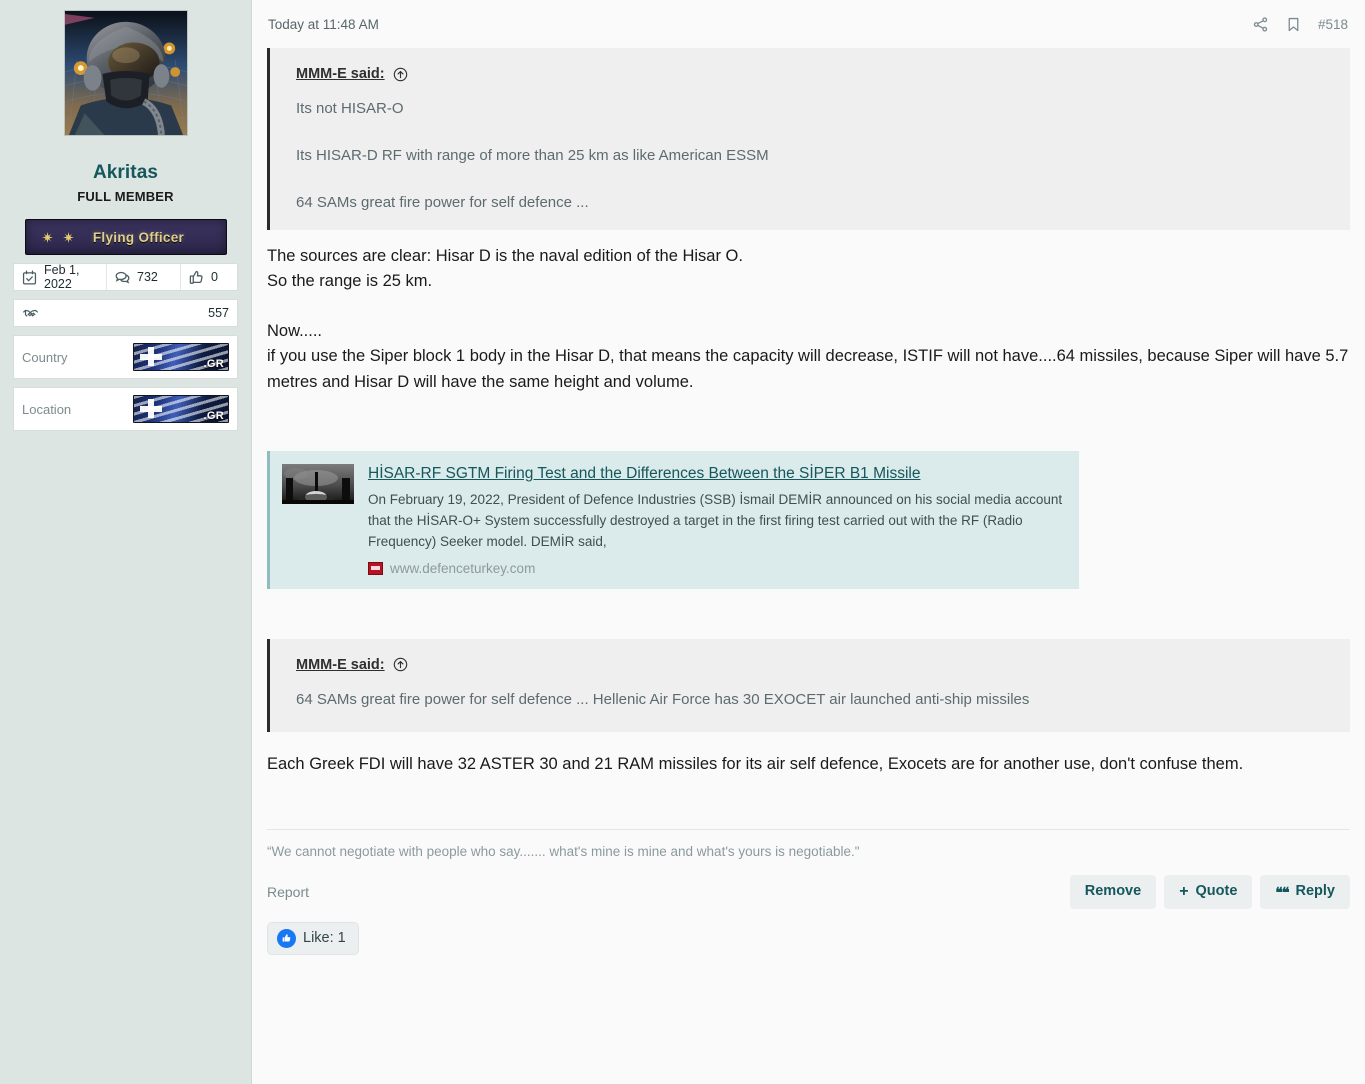 The image size is (1365, 1084). I want to click on quote-button: + Quote, so click(1208, 891).